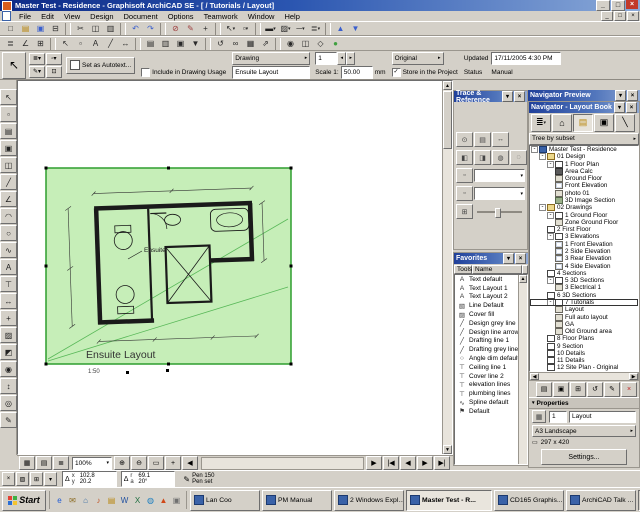 The image size is (640, 512). Describe the element at coordinates (491, 358) in the screenshot. I see `favorite-angle-dim-default: ○ Angle dim default` at that location.